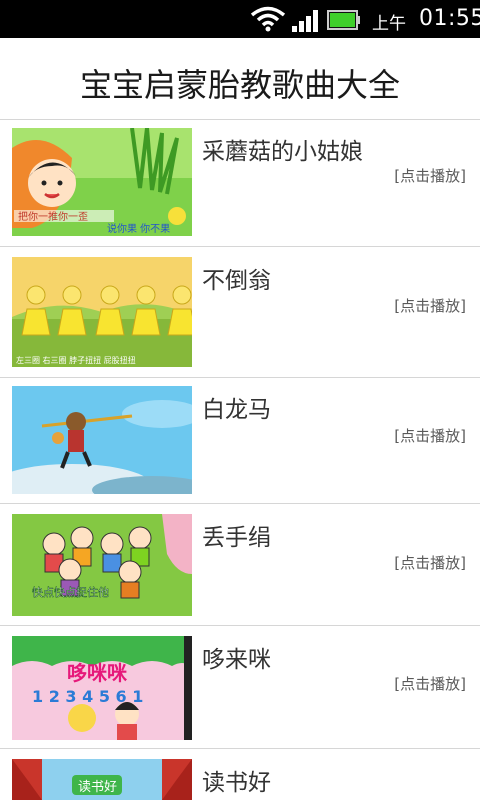 The height and width of the screenshot is (800, 480). What do you see at coordinates (239, 85) in the screenshot?
I see `page-title: 宝宝启蒙胎教歌曲大全` at bounding box center [239, 85].